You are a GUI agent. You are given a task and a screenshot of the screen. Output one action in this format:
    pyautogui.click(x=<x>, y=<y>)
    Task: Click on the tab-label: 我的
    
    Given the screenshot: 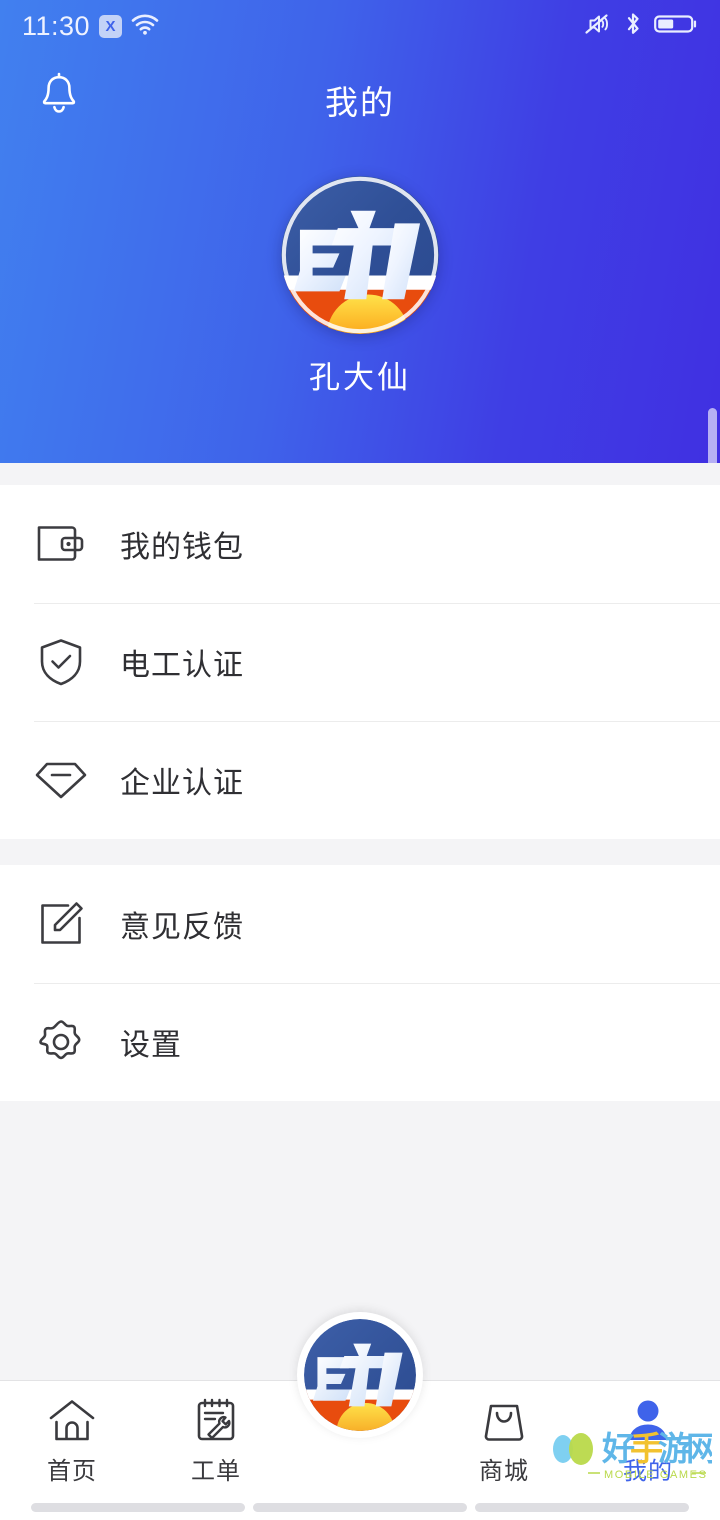 What is the action you would take?
    pyautogui.click(x=648, y=1471)
    